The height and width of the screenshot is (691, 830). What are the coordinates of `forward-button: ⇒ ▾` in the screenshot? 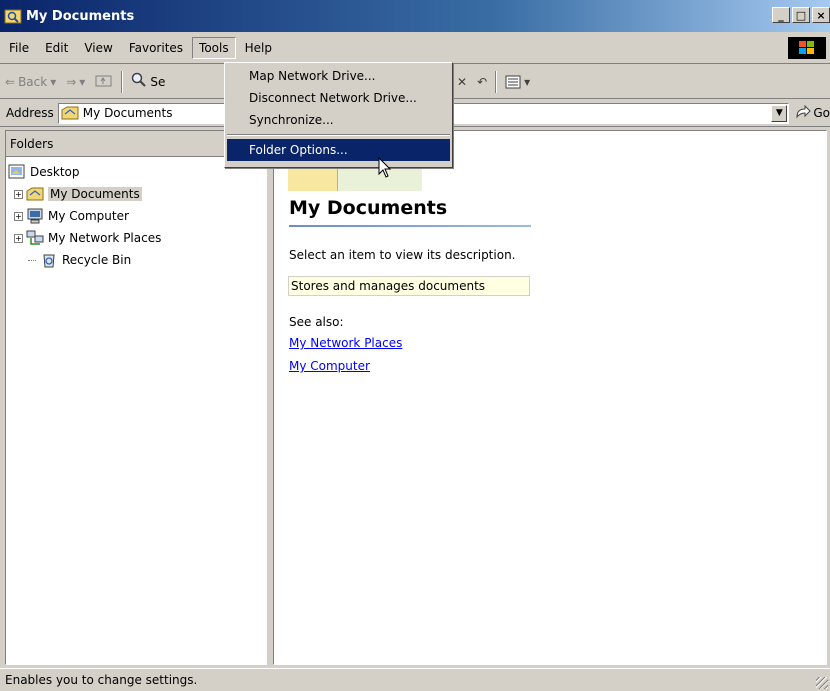 It's located at (75, 82).